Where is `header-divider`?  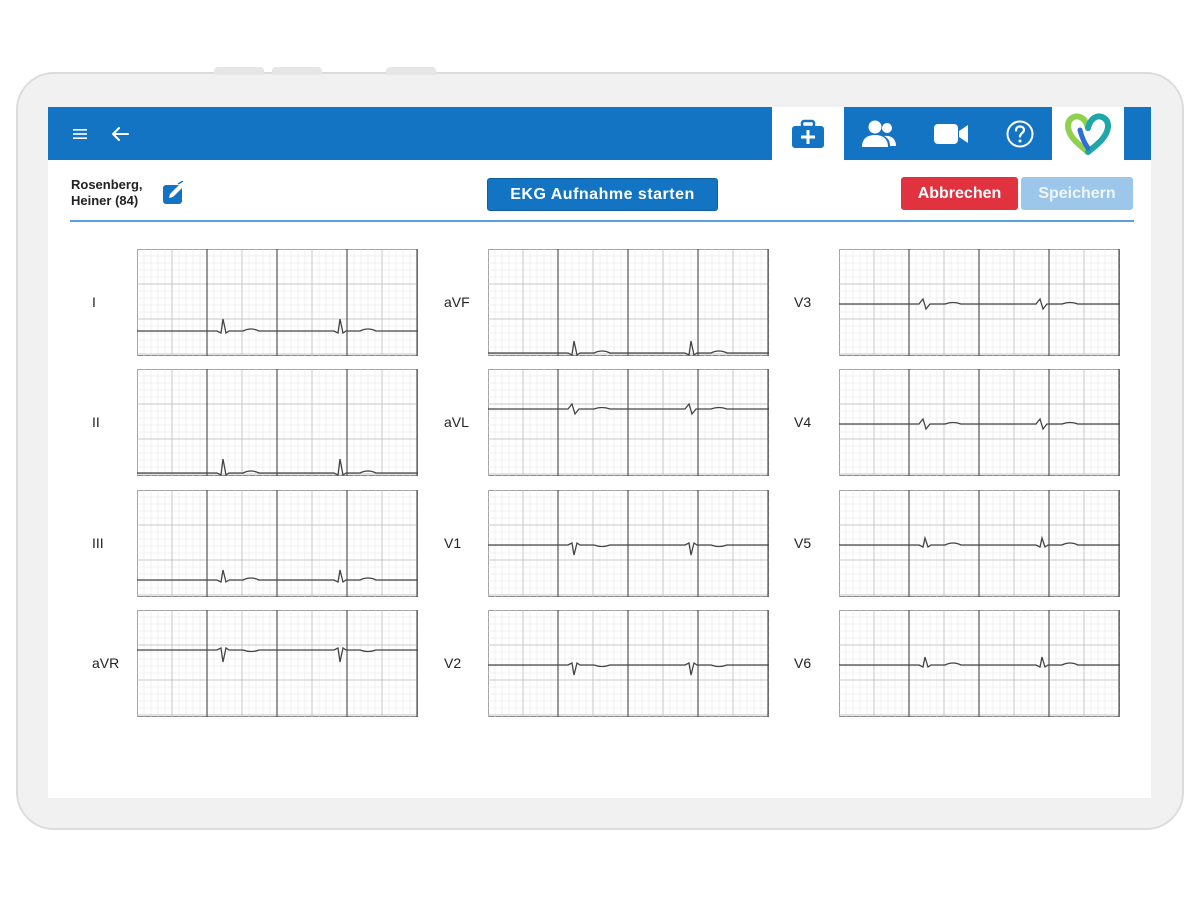 header-divider is located at coordinates (602, 221).